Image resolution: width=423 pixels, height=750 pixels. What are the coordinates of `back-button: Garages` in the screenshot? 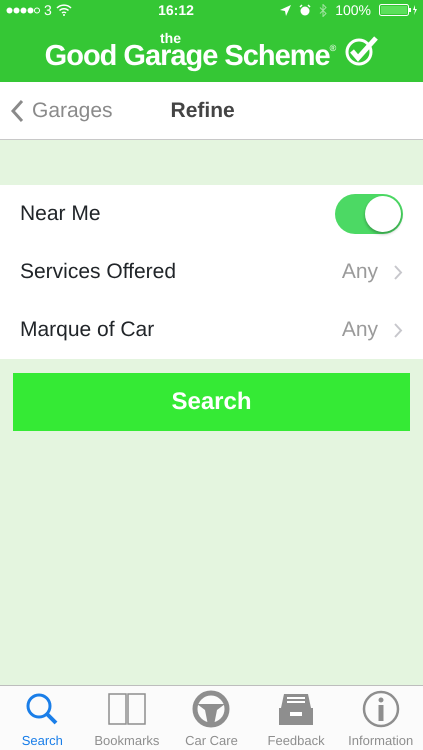 It's located at (61, 110).